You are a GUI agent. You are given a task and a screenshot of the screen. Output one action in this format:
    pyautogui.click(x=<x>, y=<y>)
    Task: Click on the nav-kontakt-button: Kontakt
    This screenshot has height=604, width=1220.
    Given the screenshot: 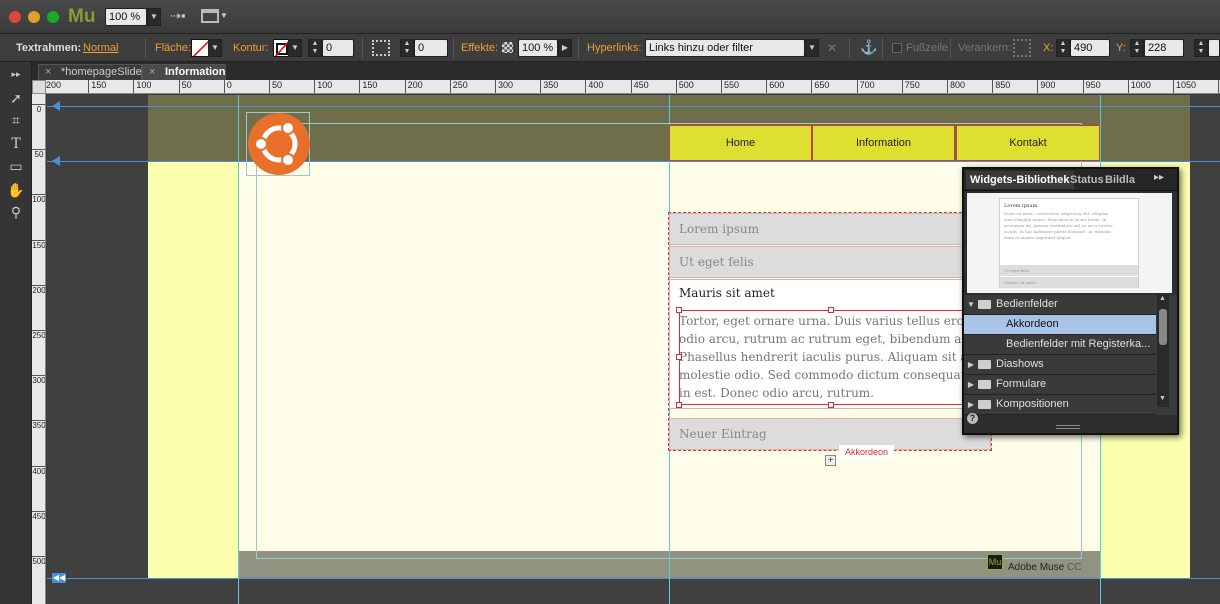 What is the action you would take?
    pyautogui.click(x=1028, y=143)
    